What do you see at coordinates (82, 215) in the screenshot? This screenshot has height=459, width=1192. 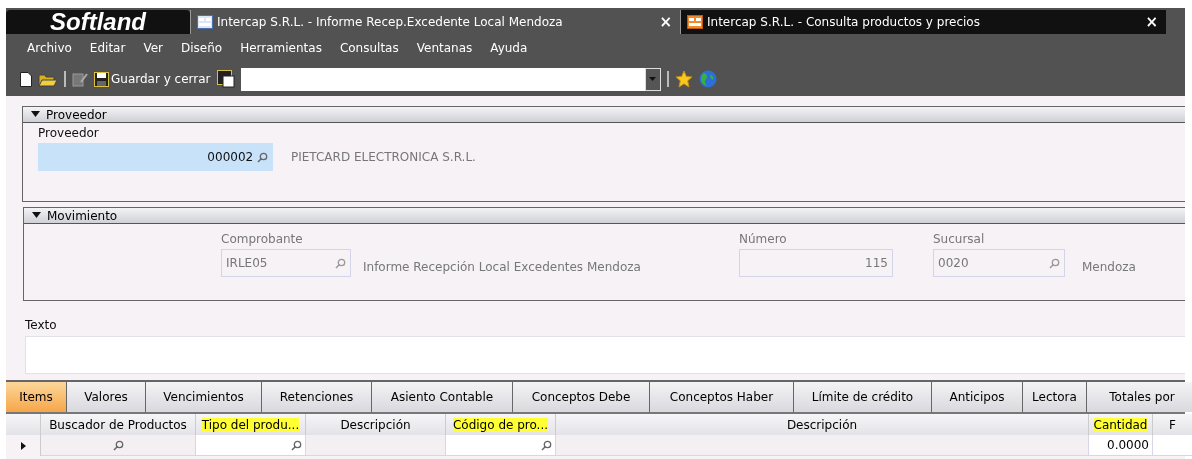 I see `group-title: Movimiento` at bounding box center [82, 215].